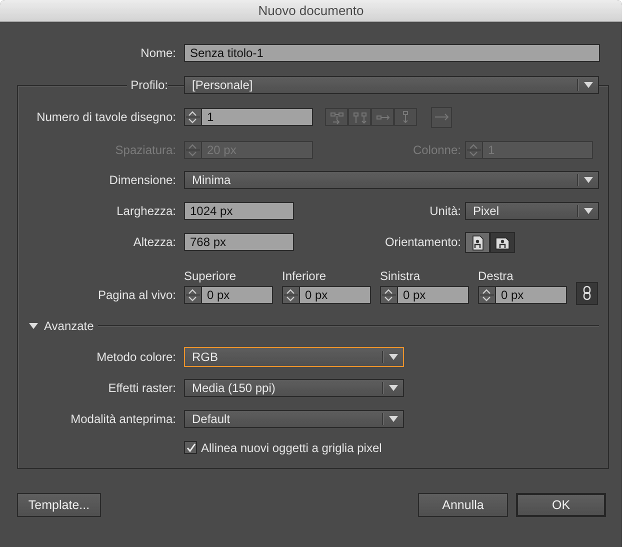  What do you see at coordinates (158, 53) in the screenshot?
I see `field-label: Nome:` at bounding box center [158, 53].